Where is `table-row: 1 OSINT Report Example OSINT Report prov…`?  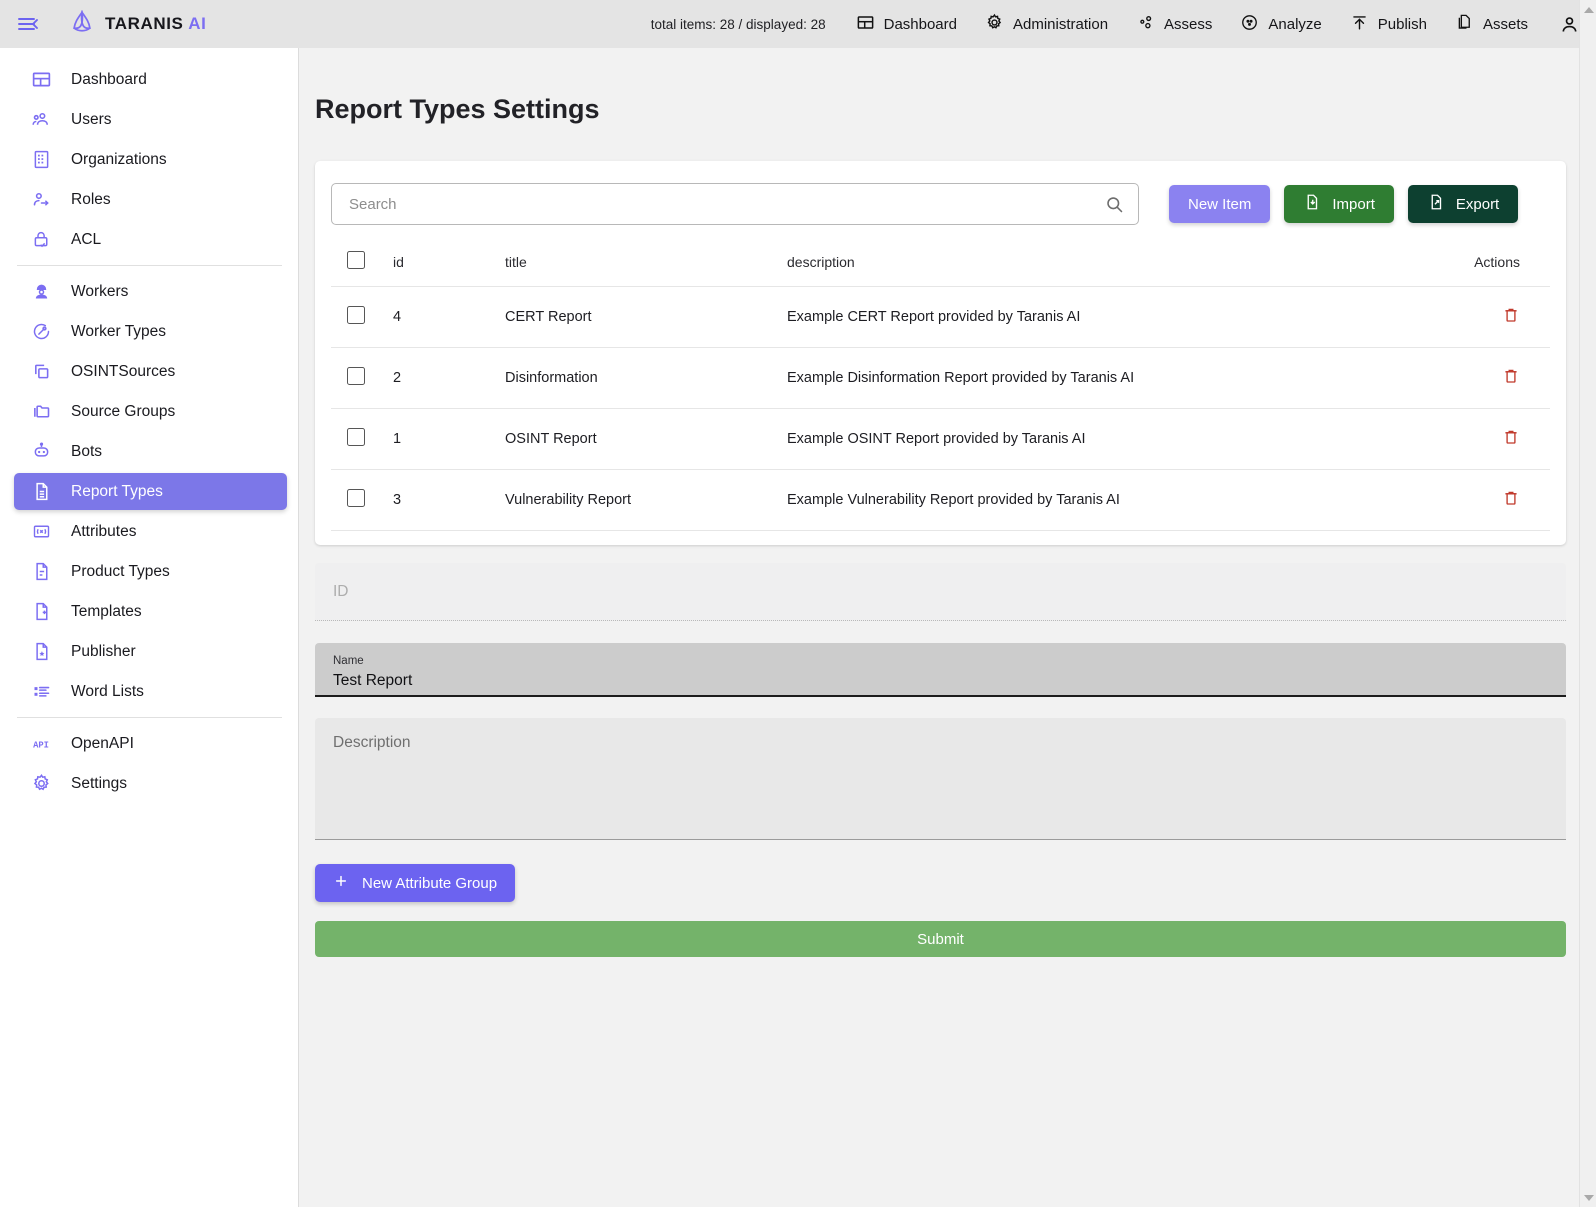 table-row: 1 OSINT Report Example OSINT Report prov… is located at coordinates (940, 439).